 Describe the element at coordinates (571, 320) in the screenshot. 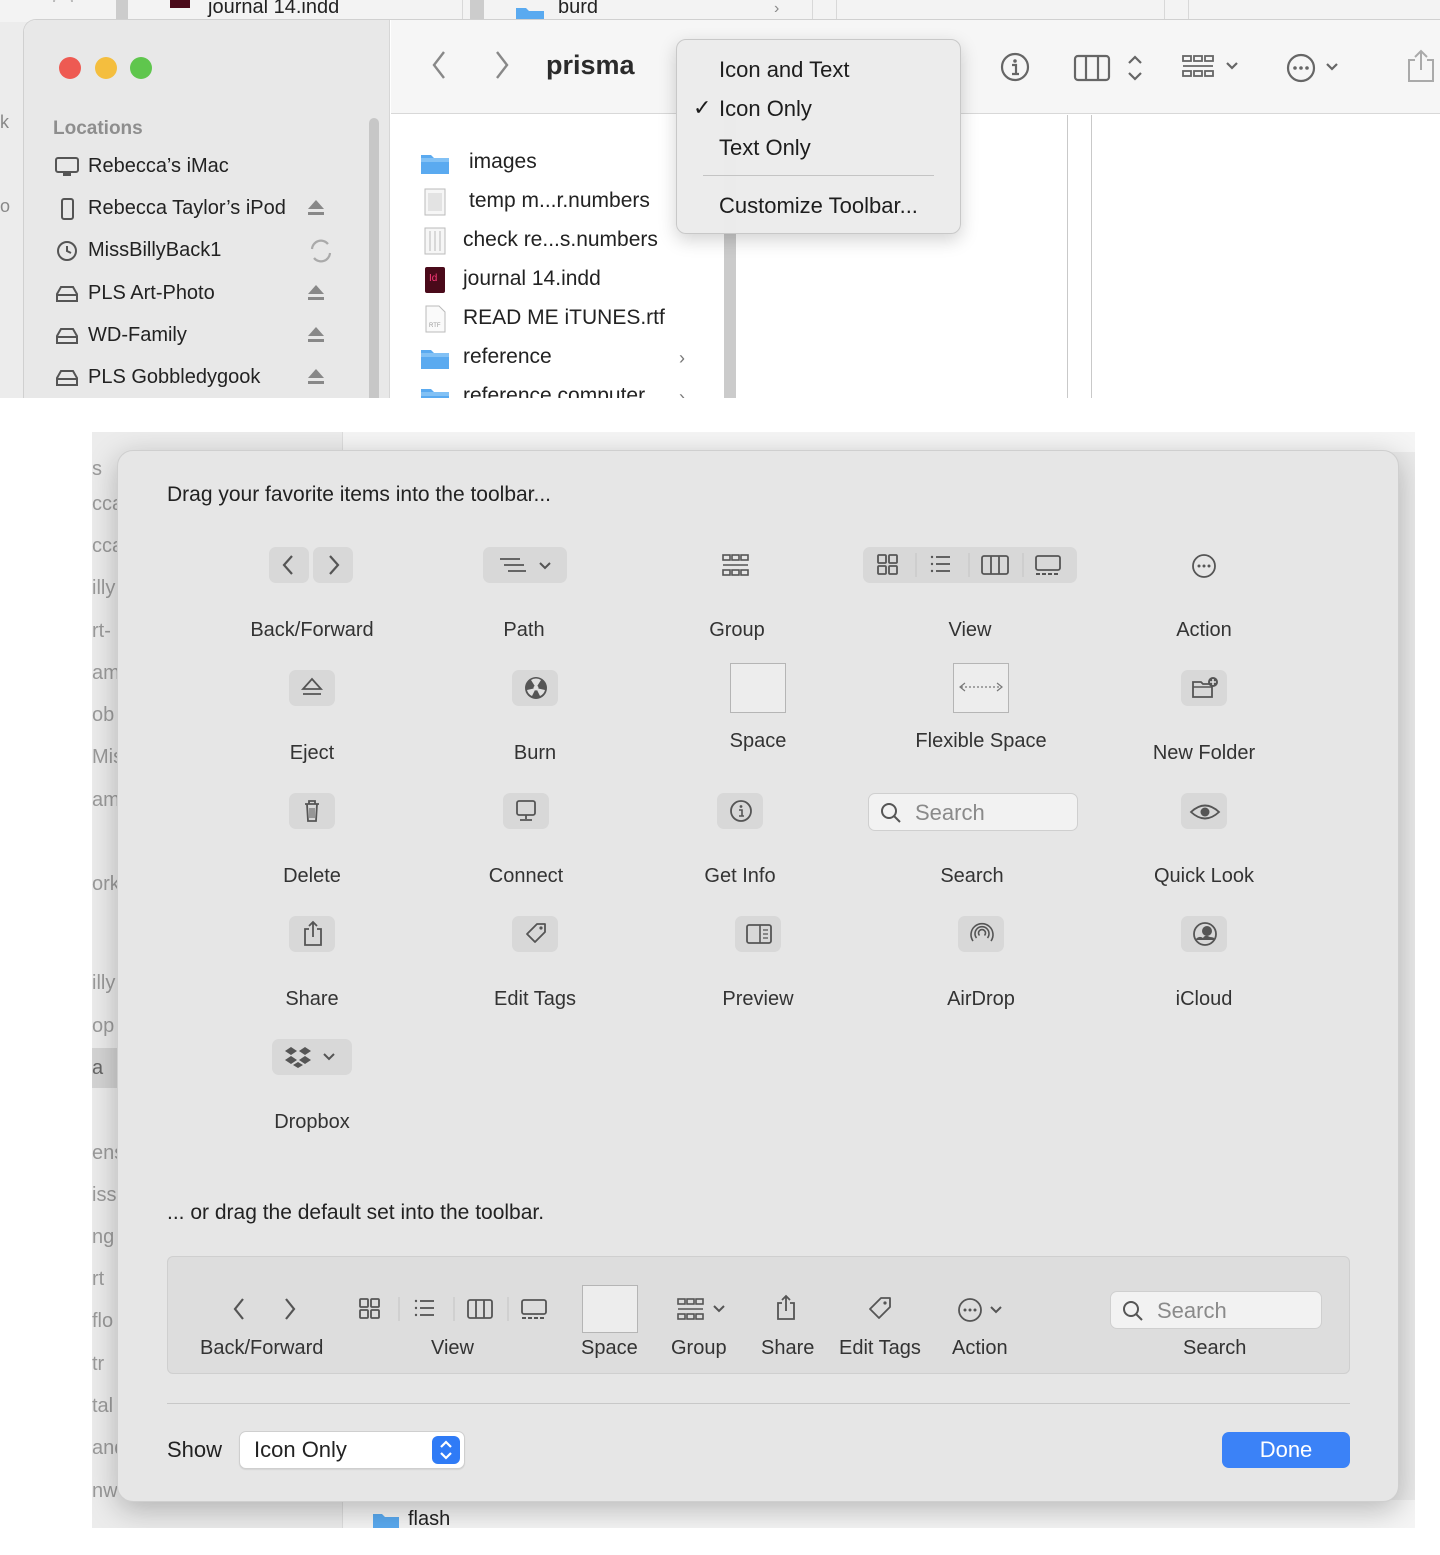

I see `list-item: RTF READ ME iTUNES.rtf` at that location.